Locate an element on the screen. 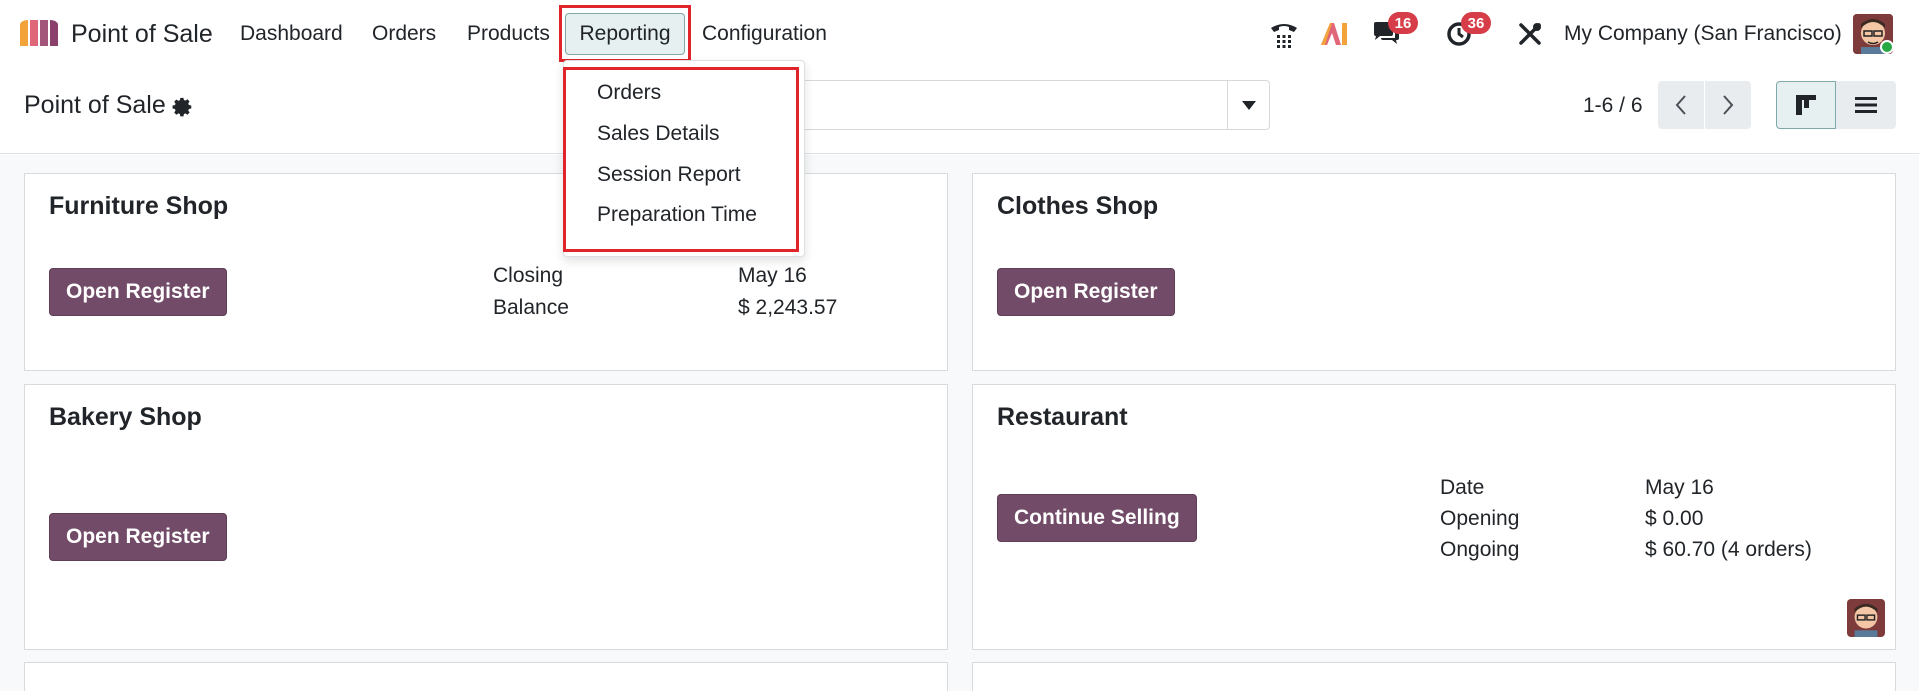  balance-value: $ 2,243.57 is located at coordinates (788, 307).